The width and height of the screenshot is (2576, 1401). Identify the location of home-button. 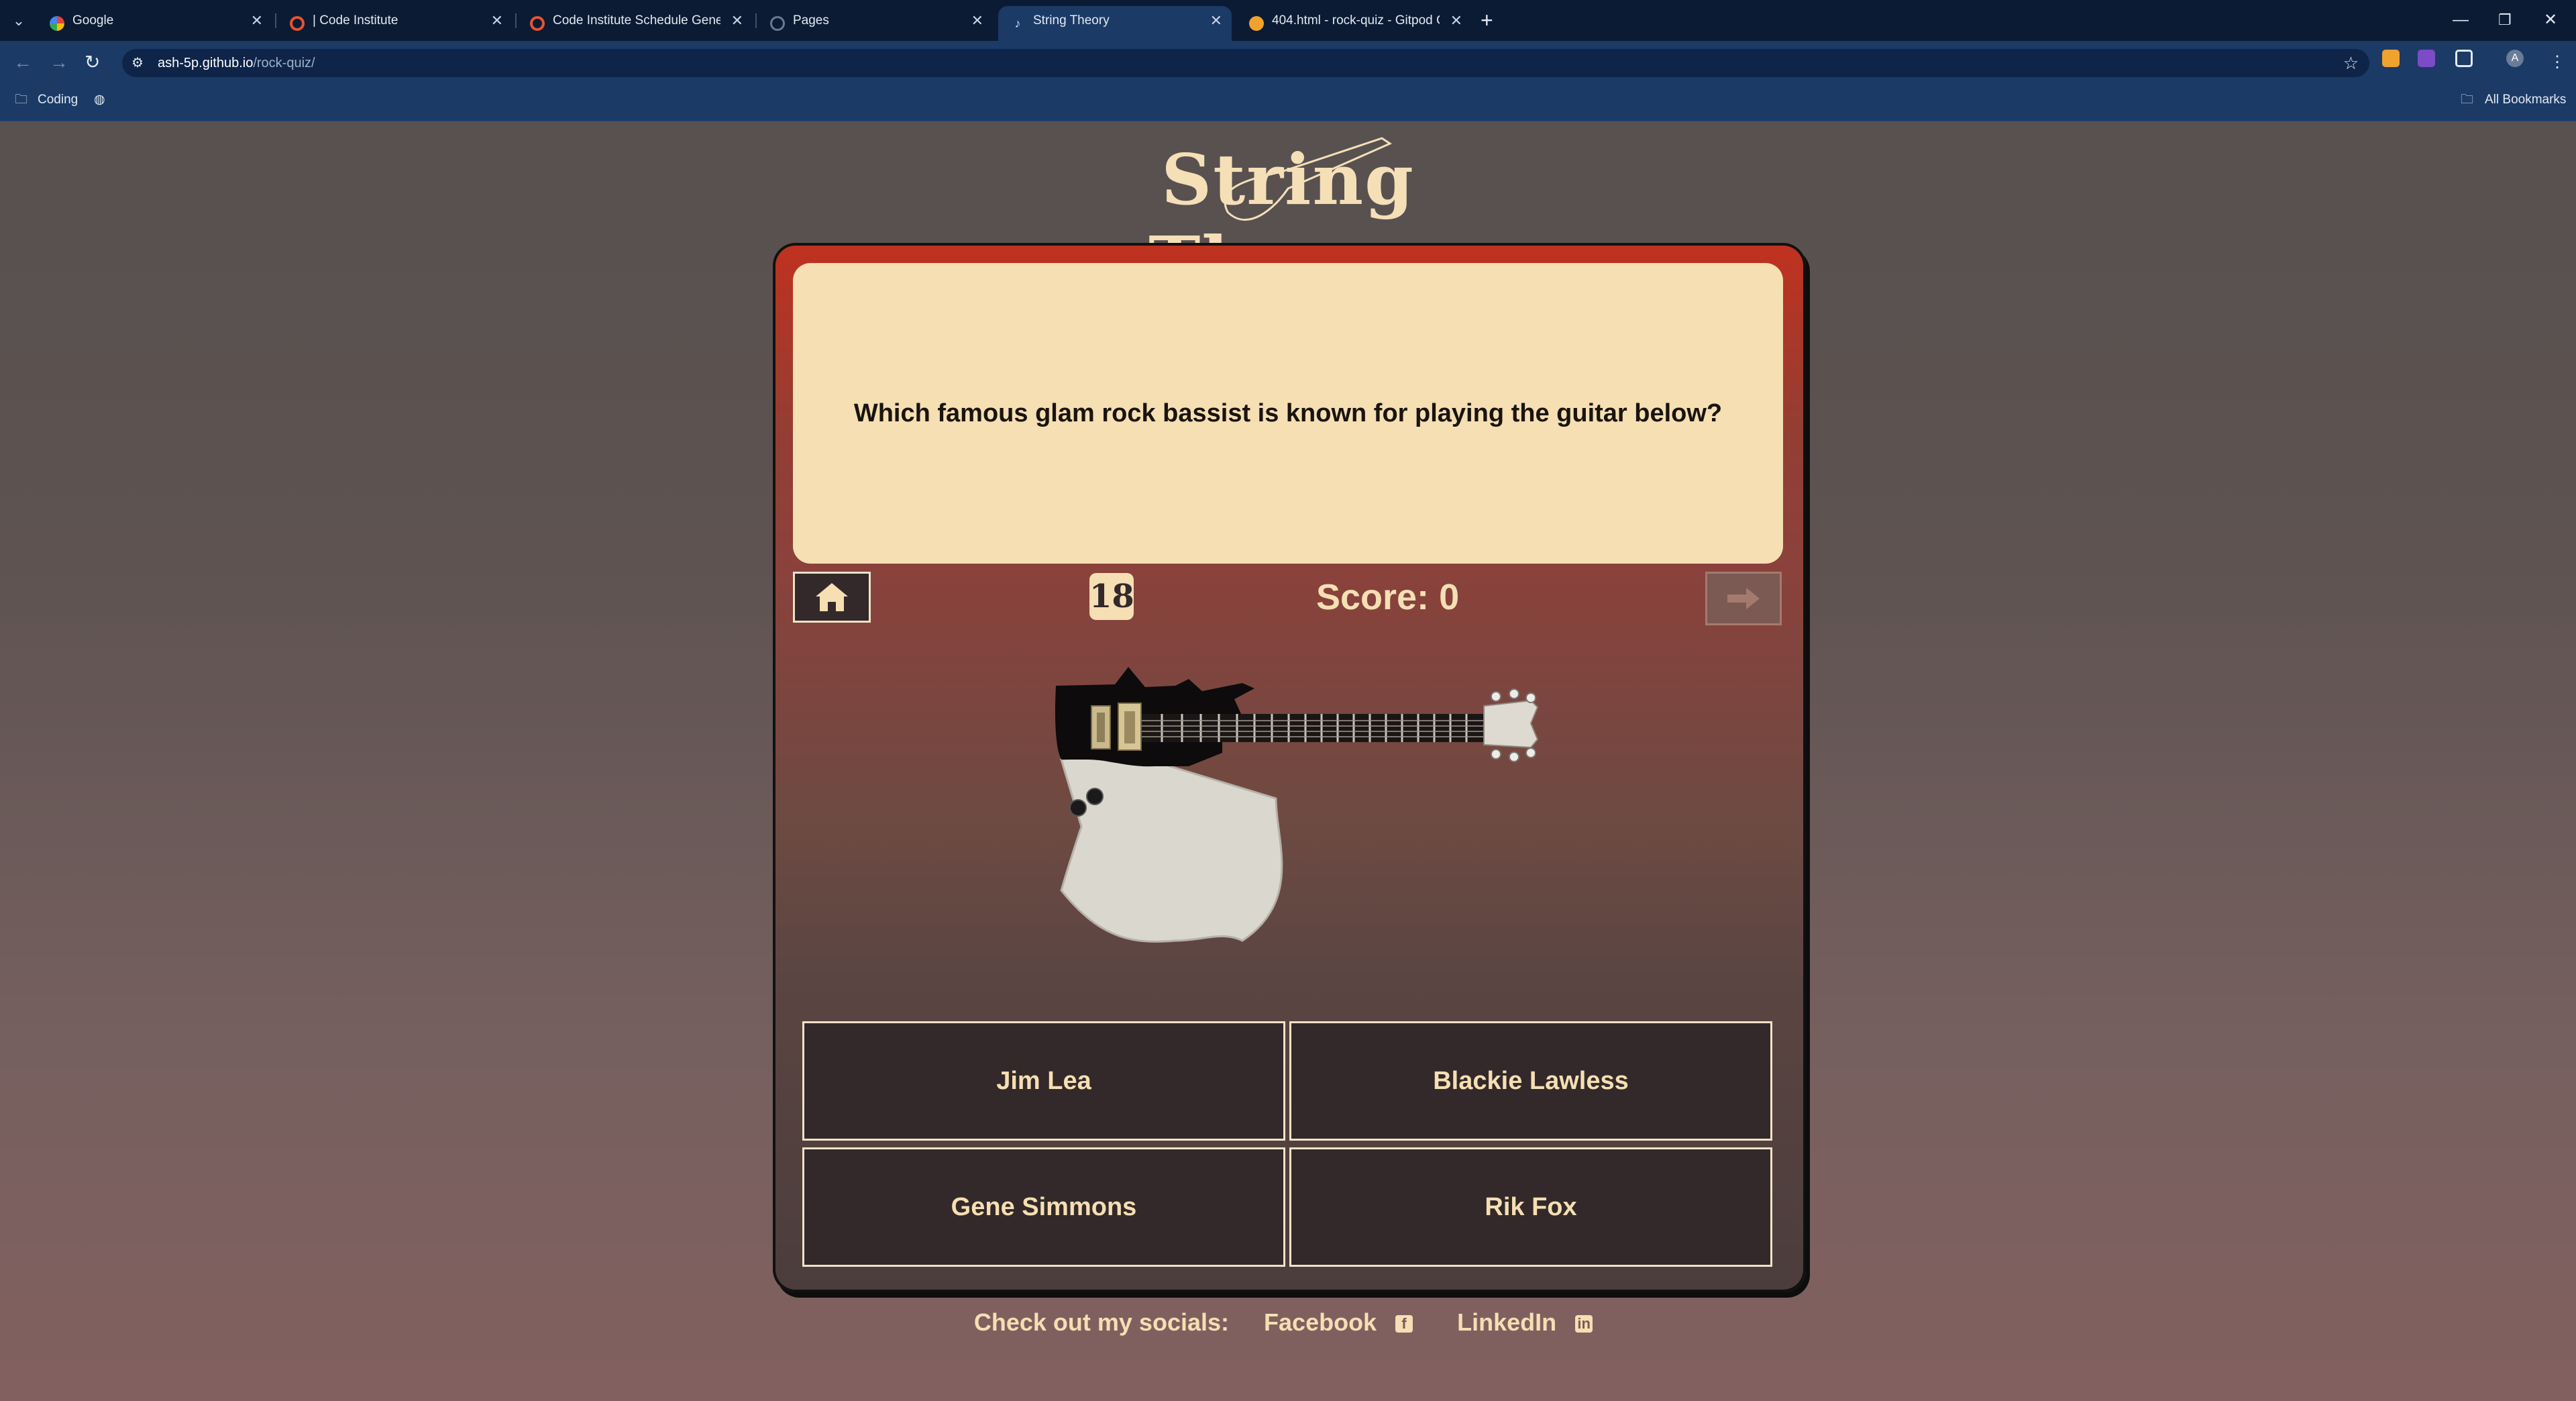
(832, 597).